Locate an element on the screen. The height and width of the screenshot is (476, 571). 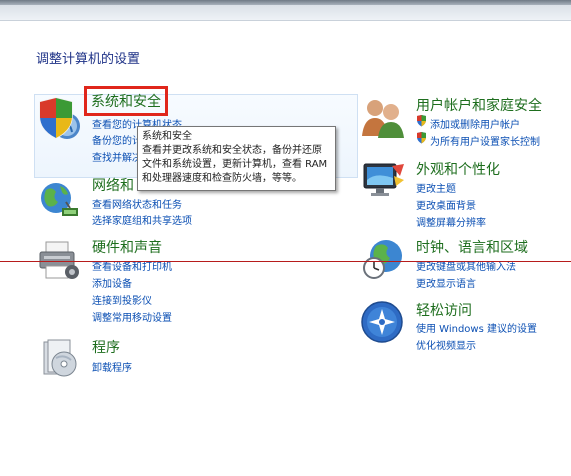
ease-of-access-icon is located at coordinates (382, 322).